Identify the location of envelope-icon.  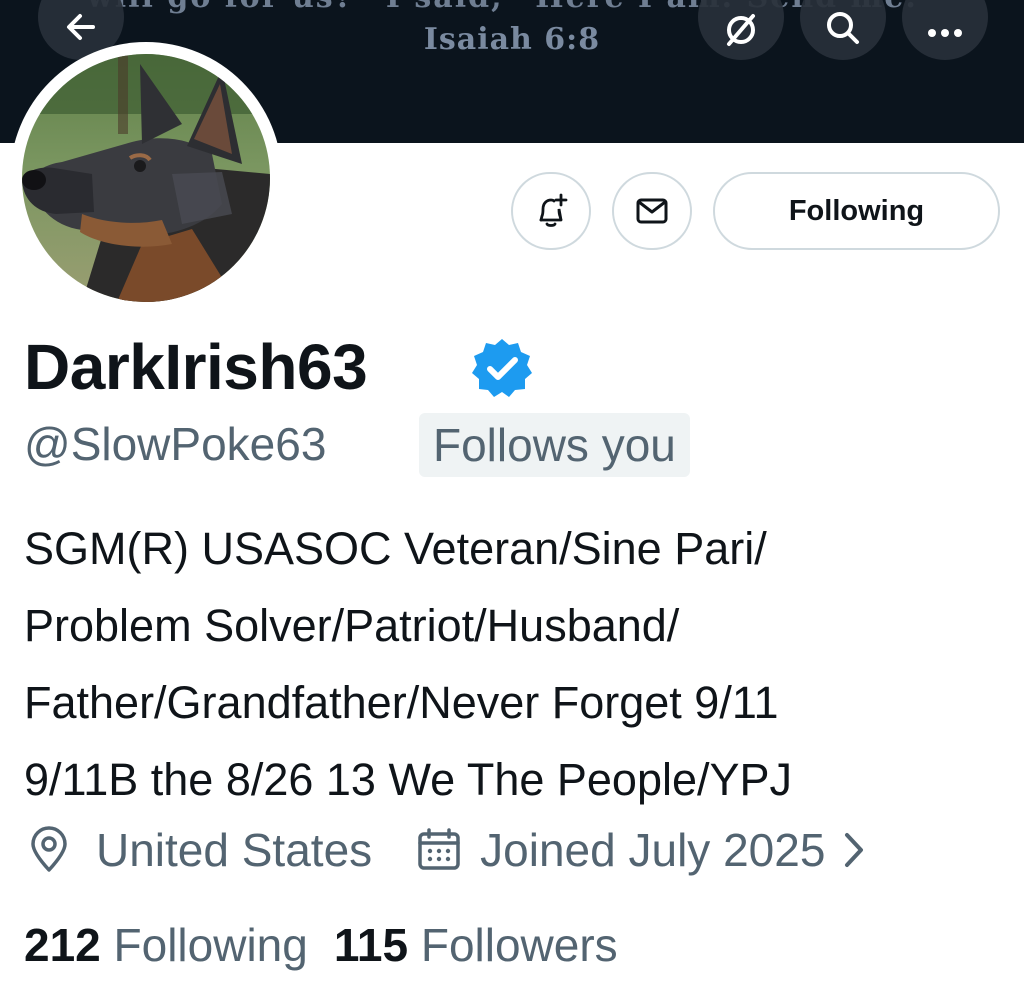
(652, 211).